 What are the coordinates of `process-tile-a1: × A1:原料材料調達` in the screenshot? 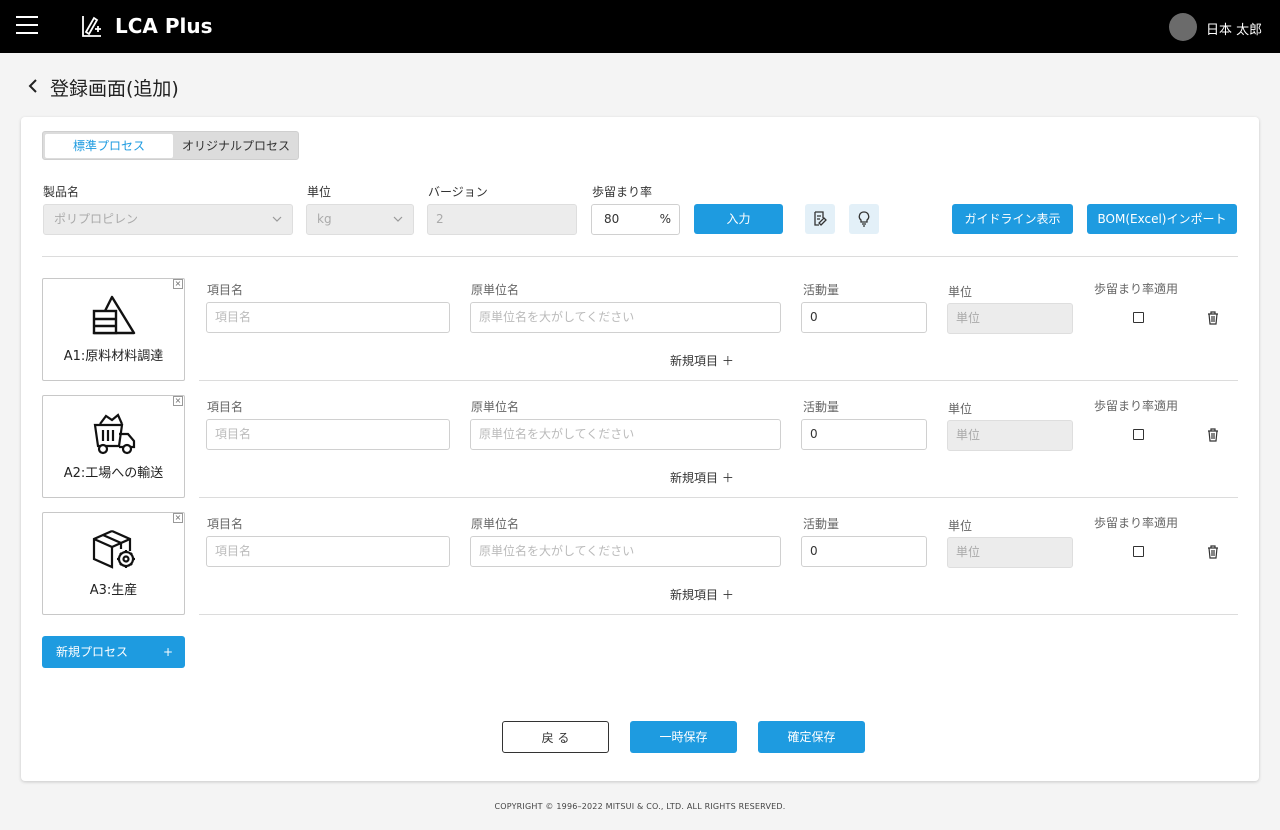 It's located at (113, 329).